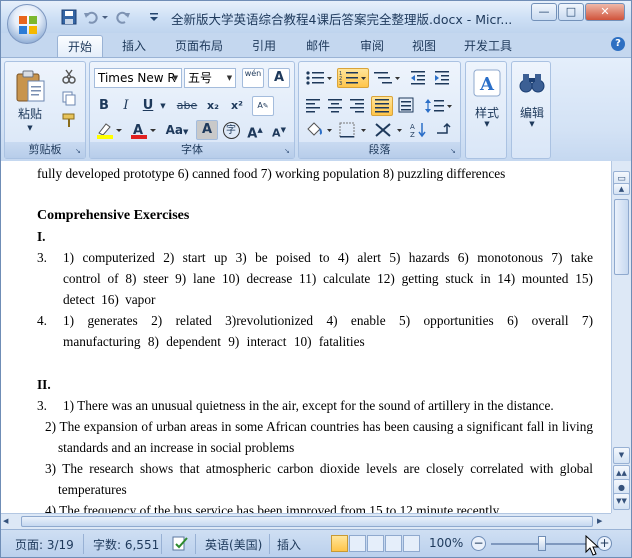 The height and width of the screenshot is (558, 632). What do you see at coordinates (571, 12) in the screenshot?
I see `maximize-button: □` at bounding box center [571, 12].